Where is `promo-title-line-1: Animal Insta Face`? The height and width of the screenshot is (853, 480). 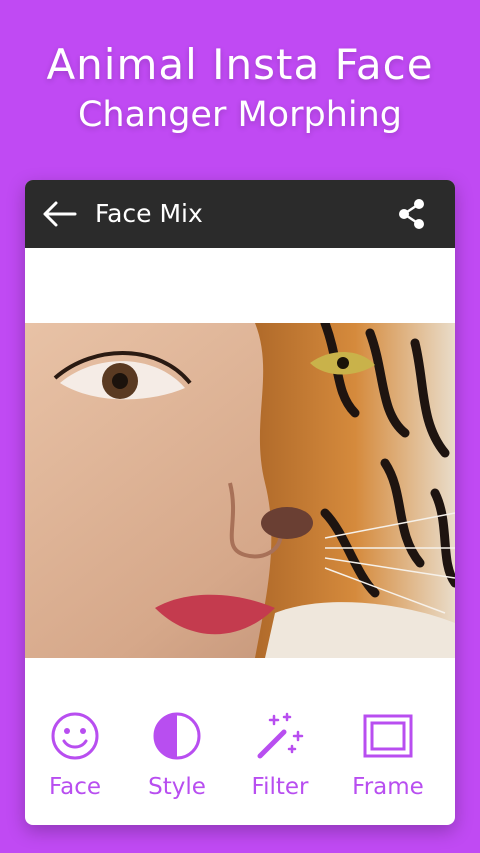
promo-title-line-1: Animal Insta Face is located at coordinates (240, 64).